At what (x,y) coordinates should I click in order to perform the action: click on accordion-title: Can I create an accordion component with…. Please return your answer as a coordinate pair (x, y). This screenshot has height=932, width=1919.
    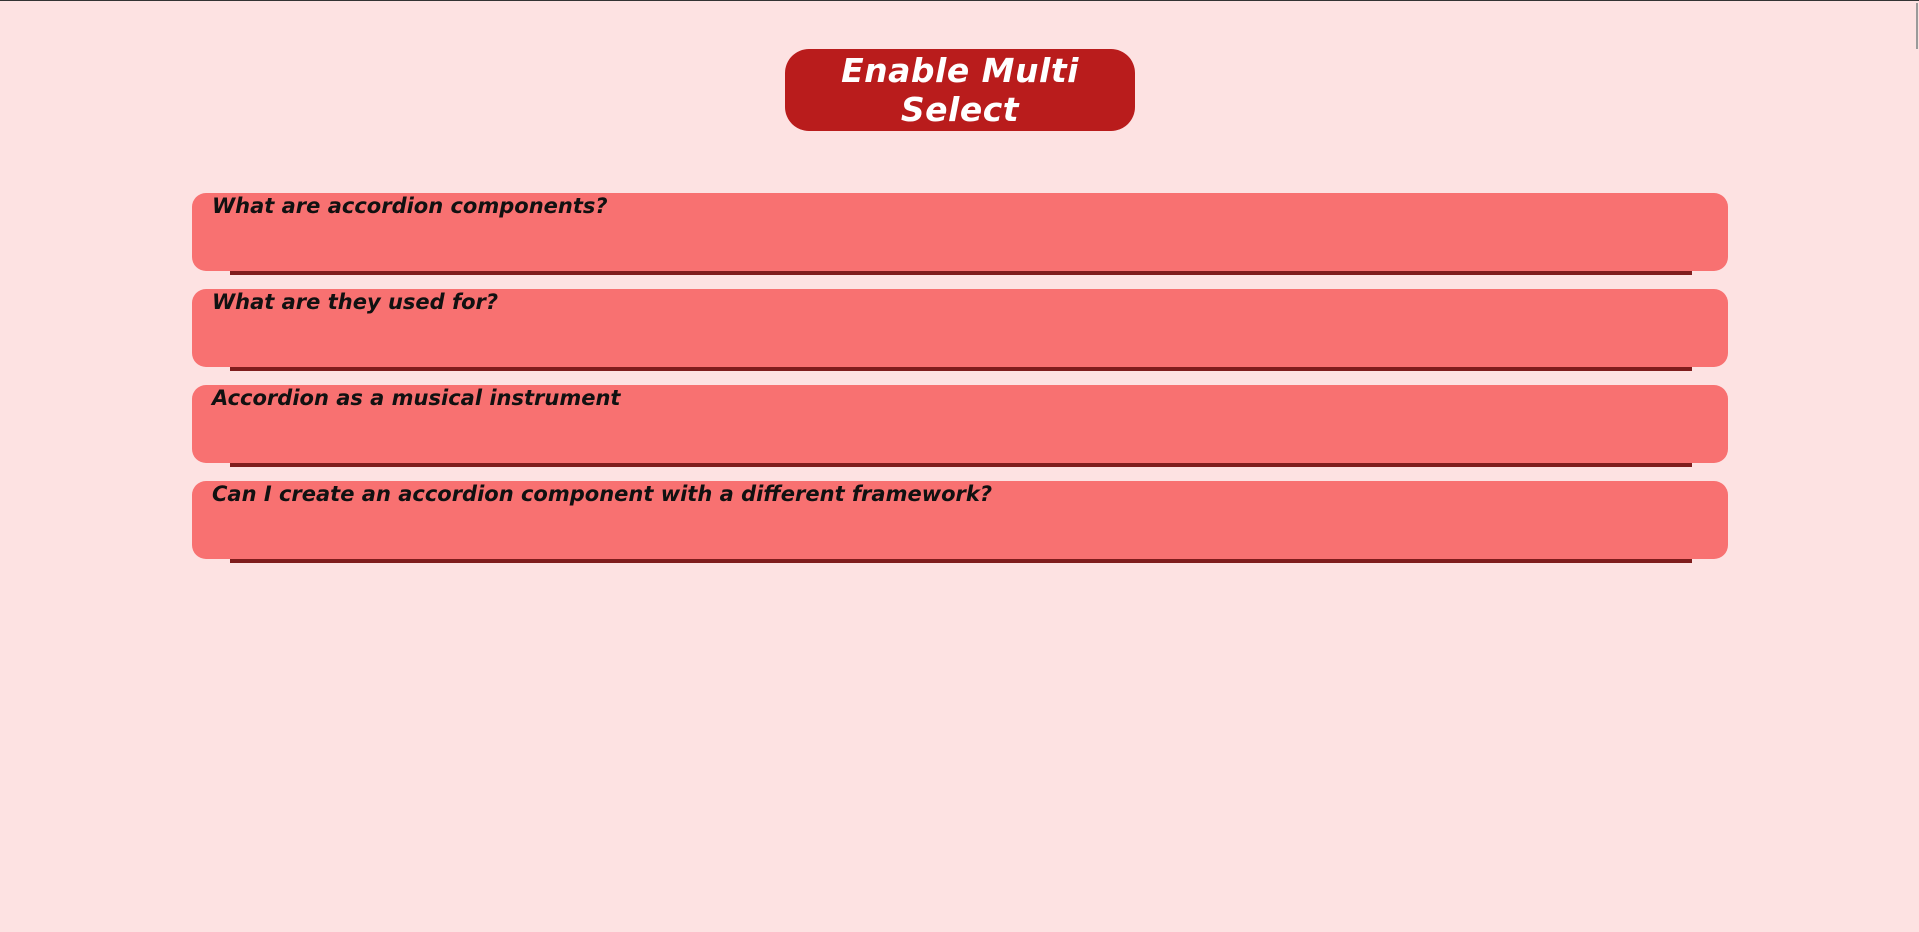
    Looking at the image, I should click on (602, 494).